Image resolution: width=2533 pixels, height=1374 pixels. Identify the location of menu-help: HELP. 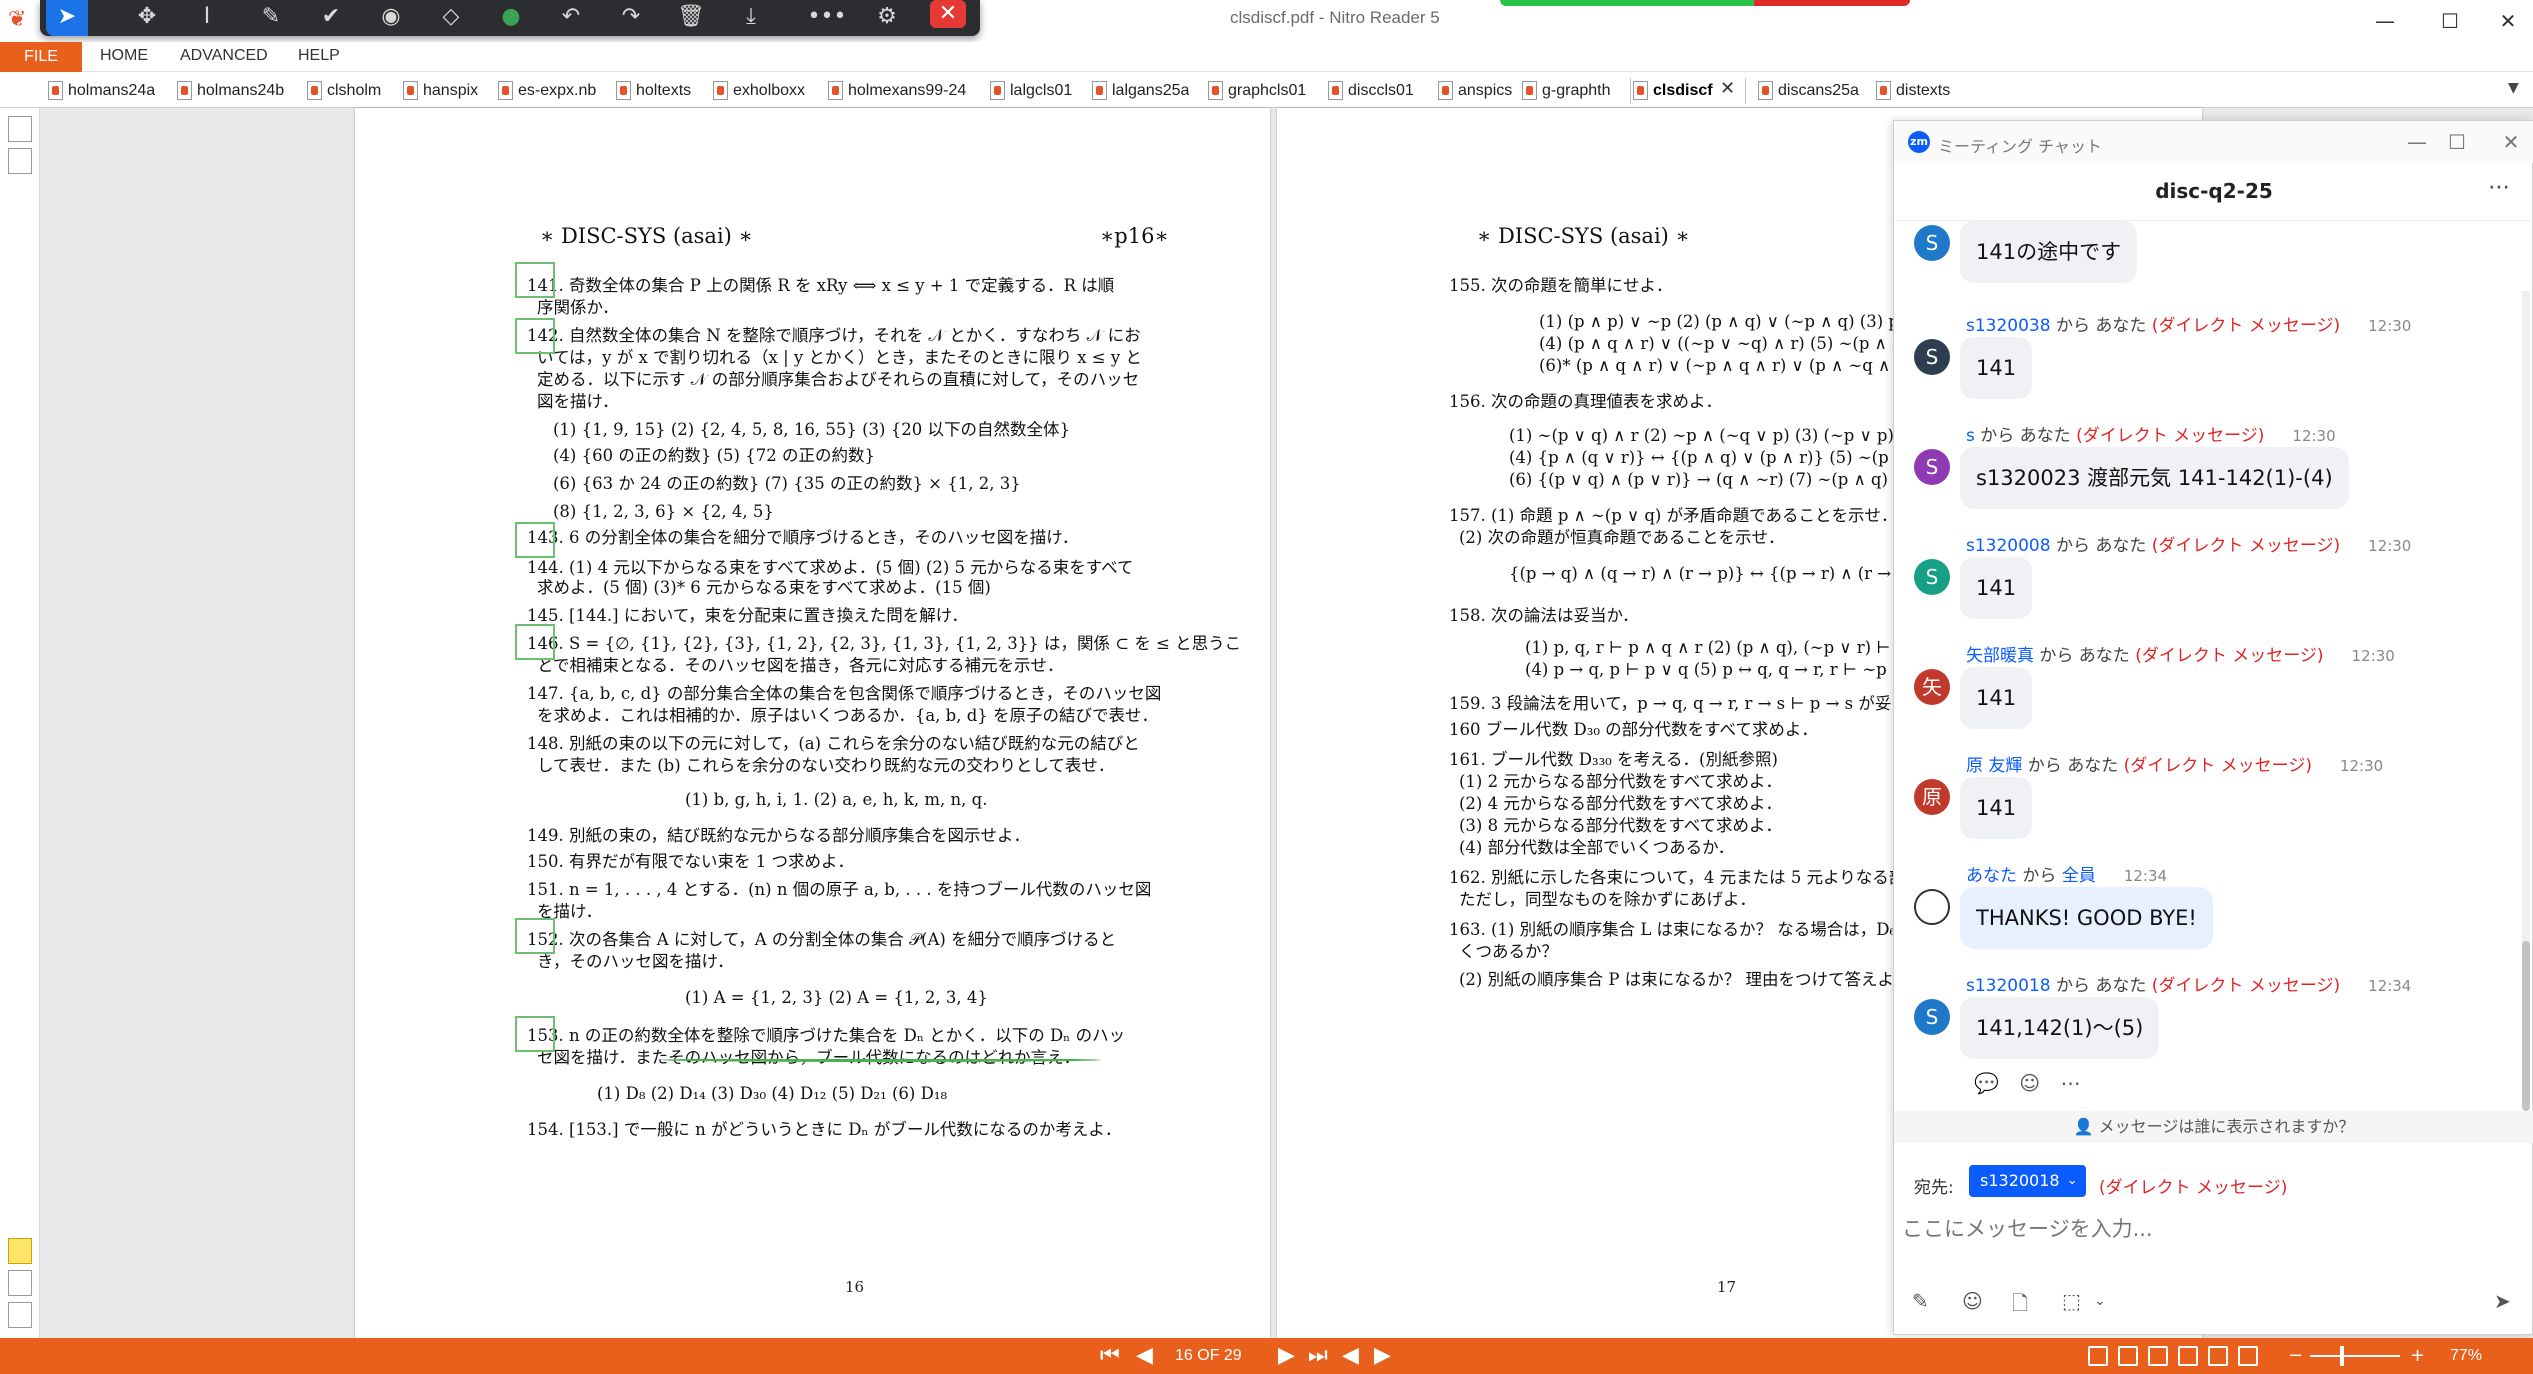
(319, 56).